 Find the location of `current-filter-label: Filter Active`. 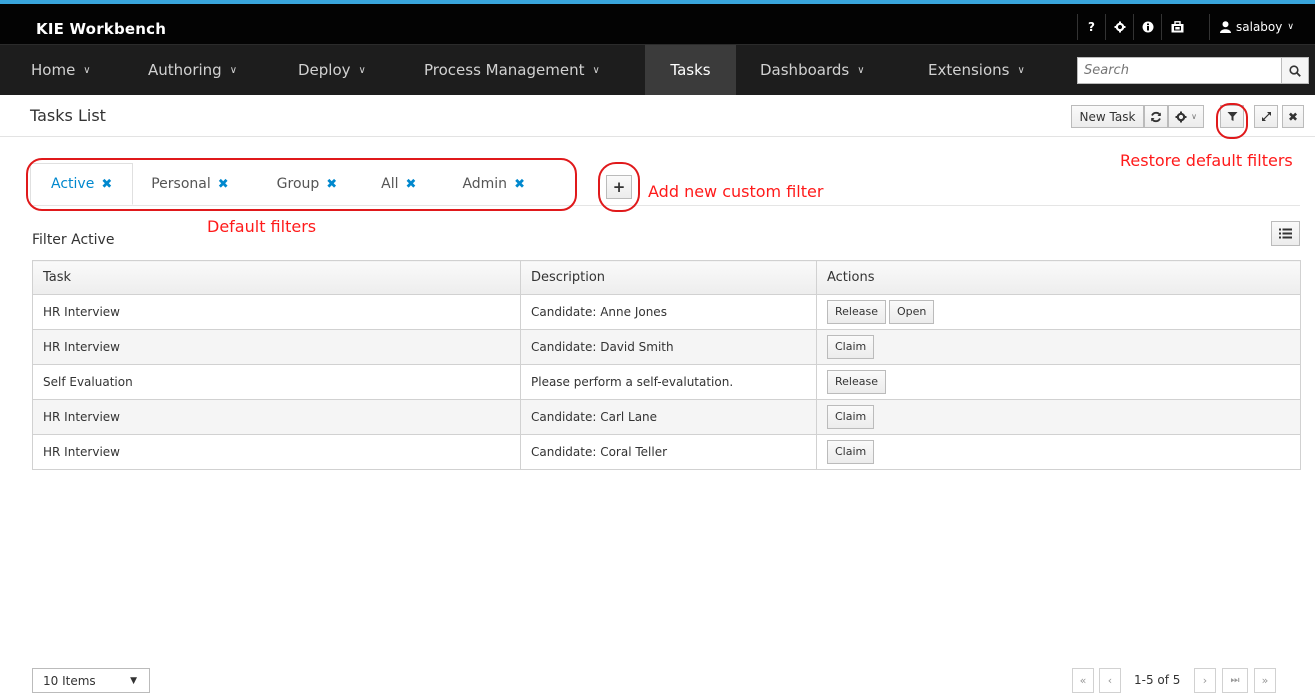

current-filter-label: Filter Active is located at coordinates (73, 240).